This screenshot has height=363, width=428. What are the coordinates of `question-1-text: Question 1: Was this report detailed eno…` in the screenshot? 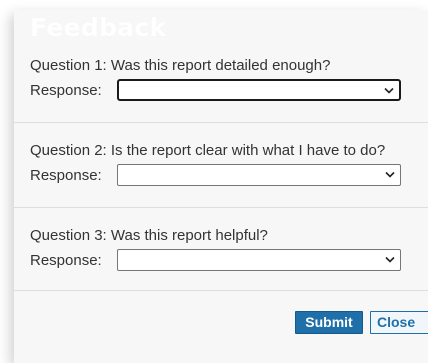 It's located at (180, 65).